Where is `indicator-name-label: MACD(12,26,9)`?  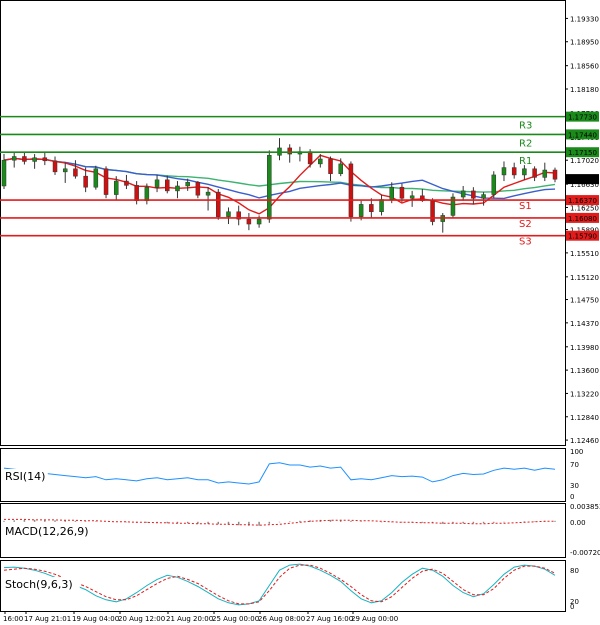
indicator-name-label: MACD(12,26,9) is located at coordinates (47, 531).